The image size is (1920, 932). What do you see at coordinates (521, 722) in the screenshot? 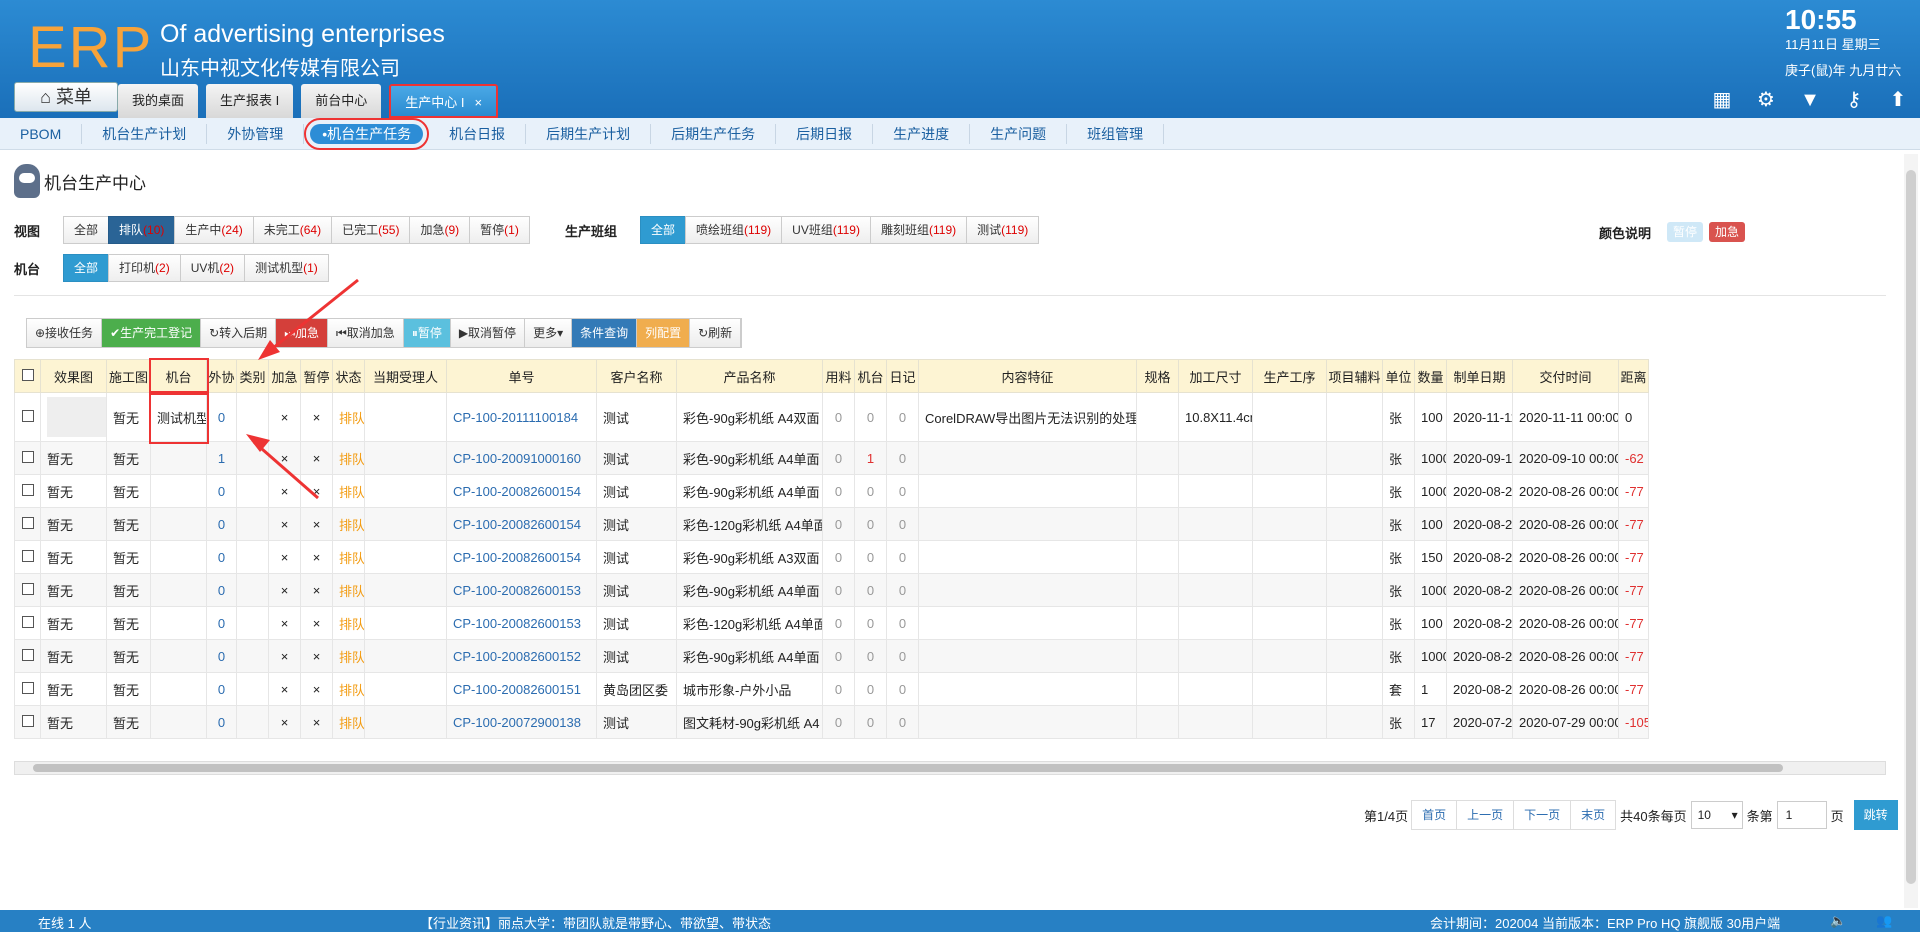
I see `cell-no: CP-100-20072900138` at bounding box center [521, 722].